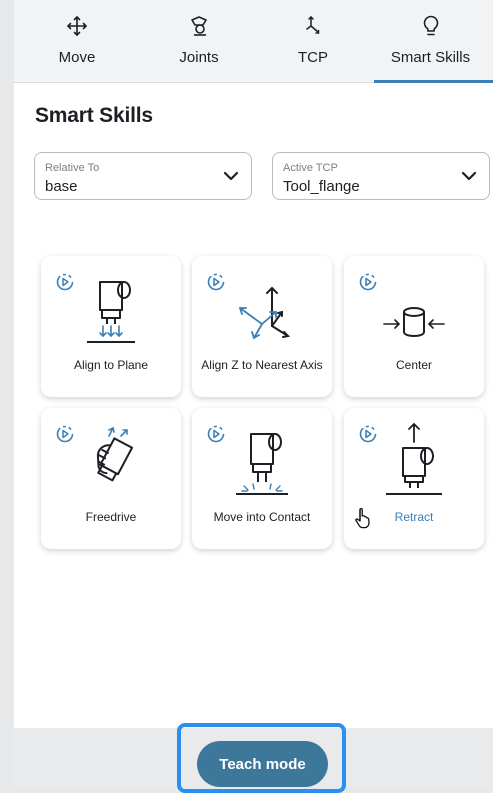 This screenshot has height=793, width=493. What do you see at coordinates (199, 26) in the screenshot?
I see `joint-icon` at bounding box center [199, 26].